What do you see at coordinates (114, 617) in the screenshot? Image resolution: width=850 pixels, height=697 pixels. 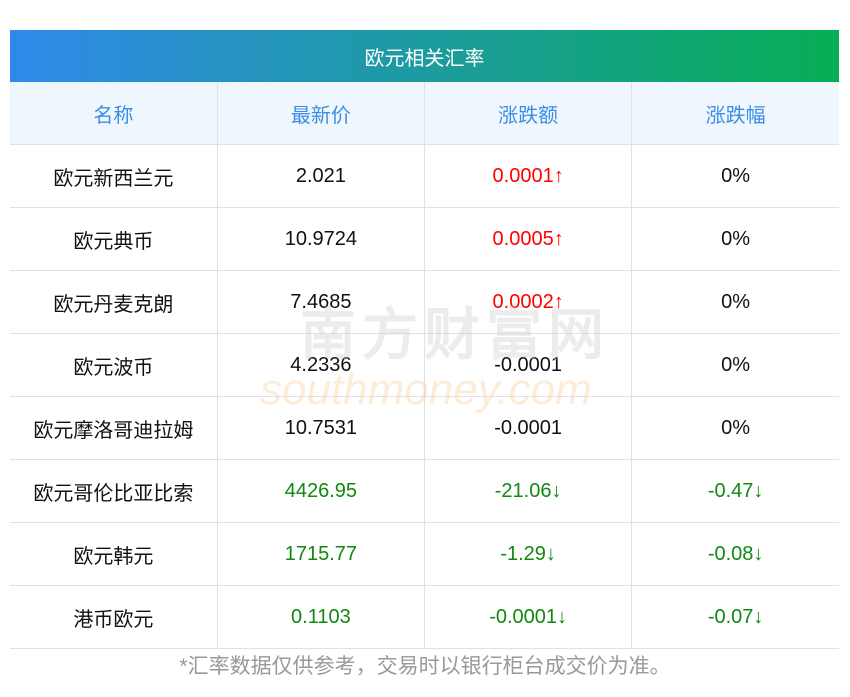 I see `currency-pair-name: 港币欧元` at bounding box center [114, 617].